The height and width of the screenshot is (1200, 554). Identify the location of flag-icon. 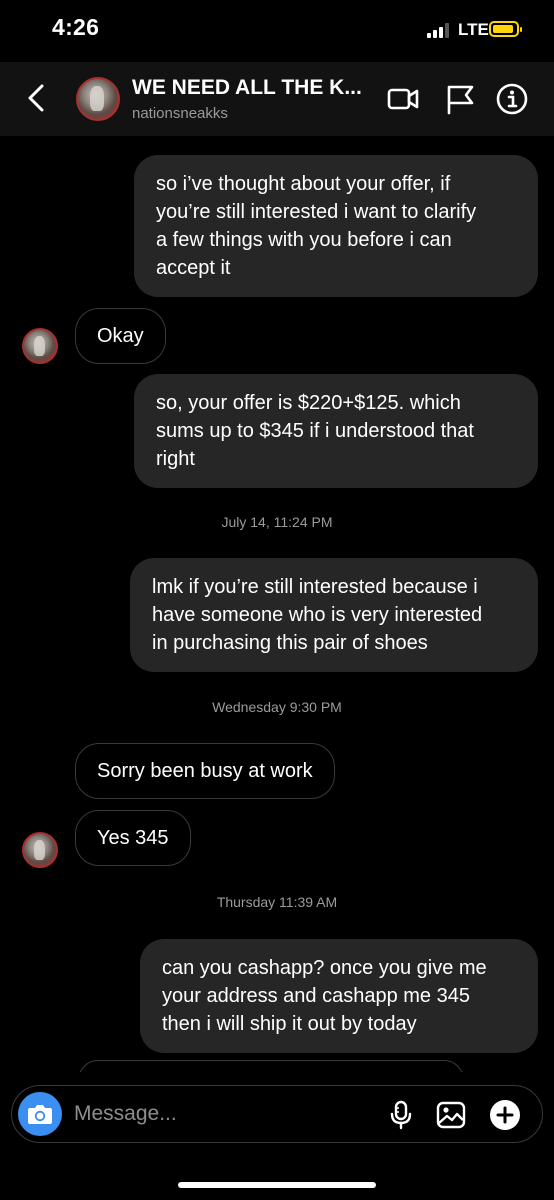
(460, 99).